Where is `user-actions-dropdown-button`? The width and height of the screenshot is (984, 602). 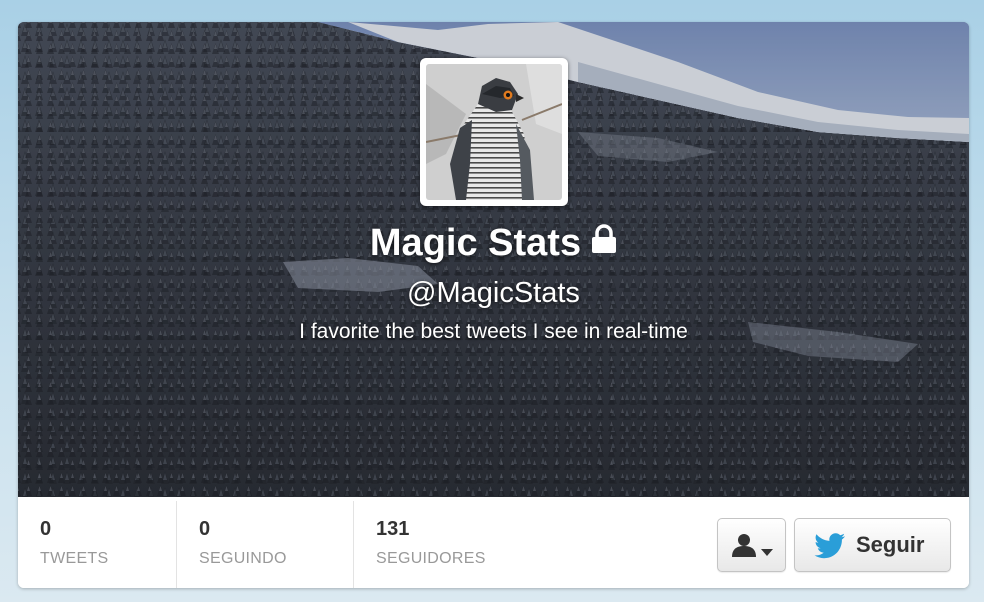
user-actions-dropdown-button is located at coordinates (751, 545).